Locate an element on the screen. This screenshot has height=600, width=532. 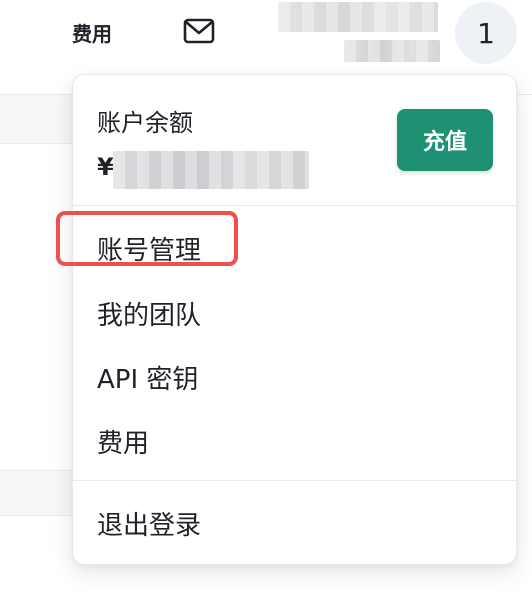
menu-item-fees: 费用 is located at coordinates (123, 441).